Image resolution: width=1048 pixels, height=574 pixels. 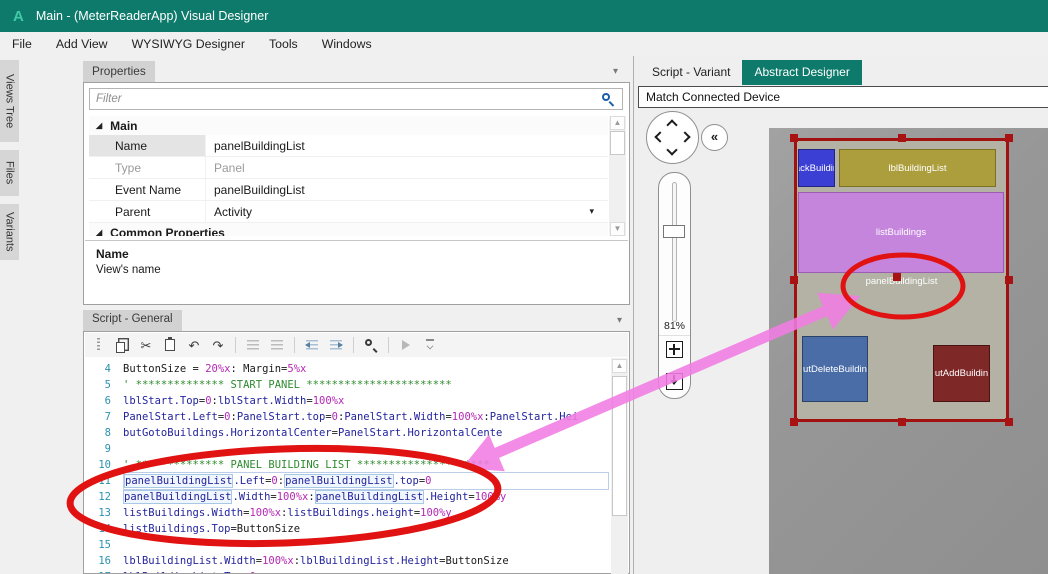 What do you see at coordinates (407, 167) in the screenshot?
I see `property-value: Panel` at bounding box center [407, 167].